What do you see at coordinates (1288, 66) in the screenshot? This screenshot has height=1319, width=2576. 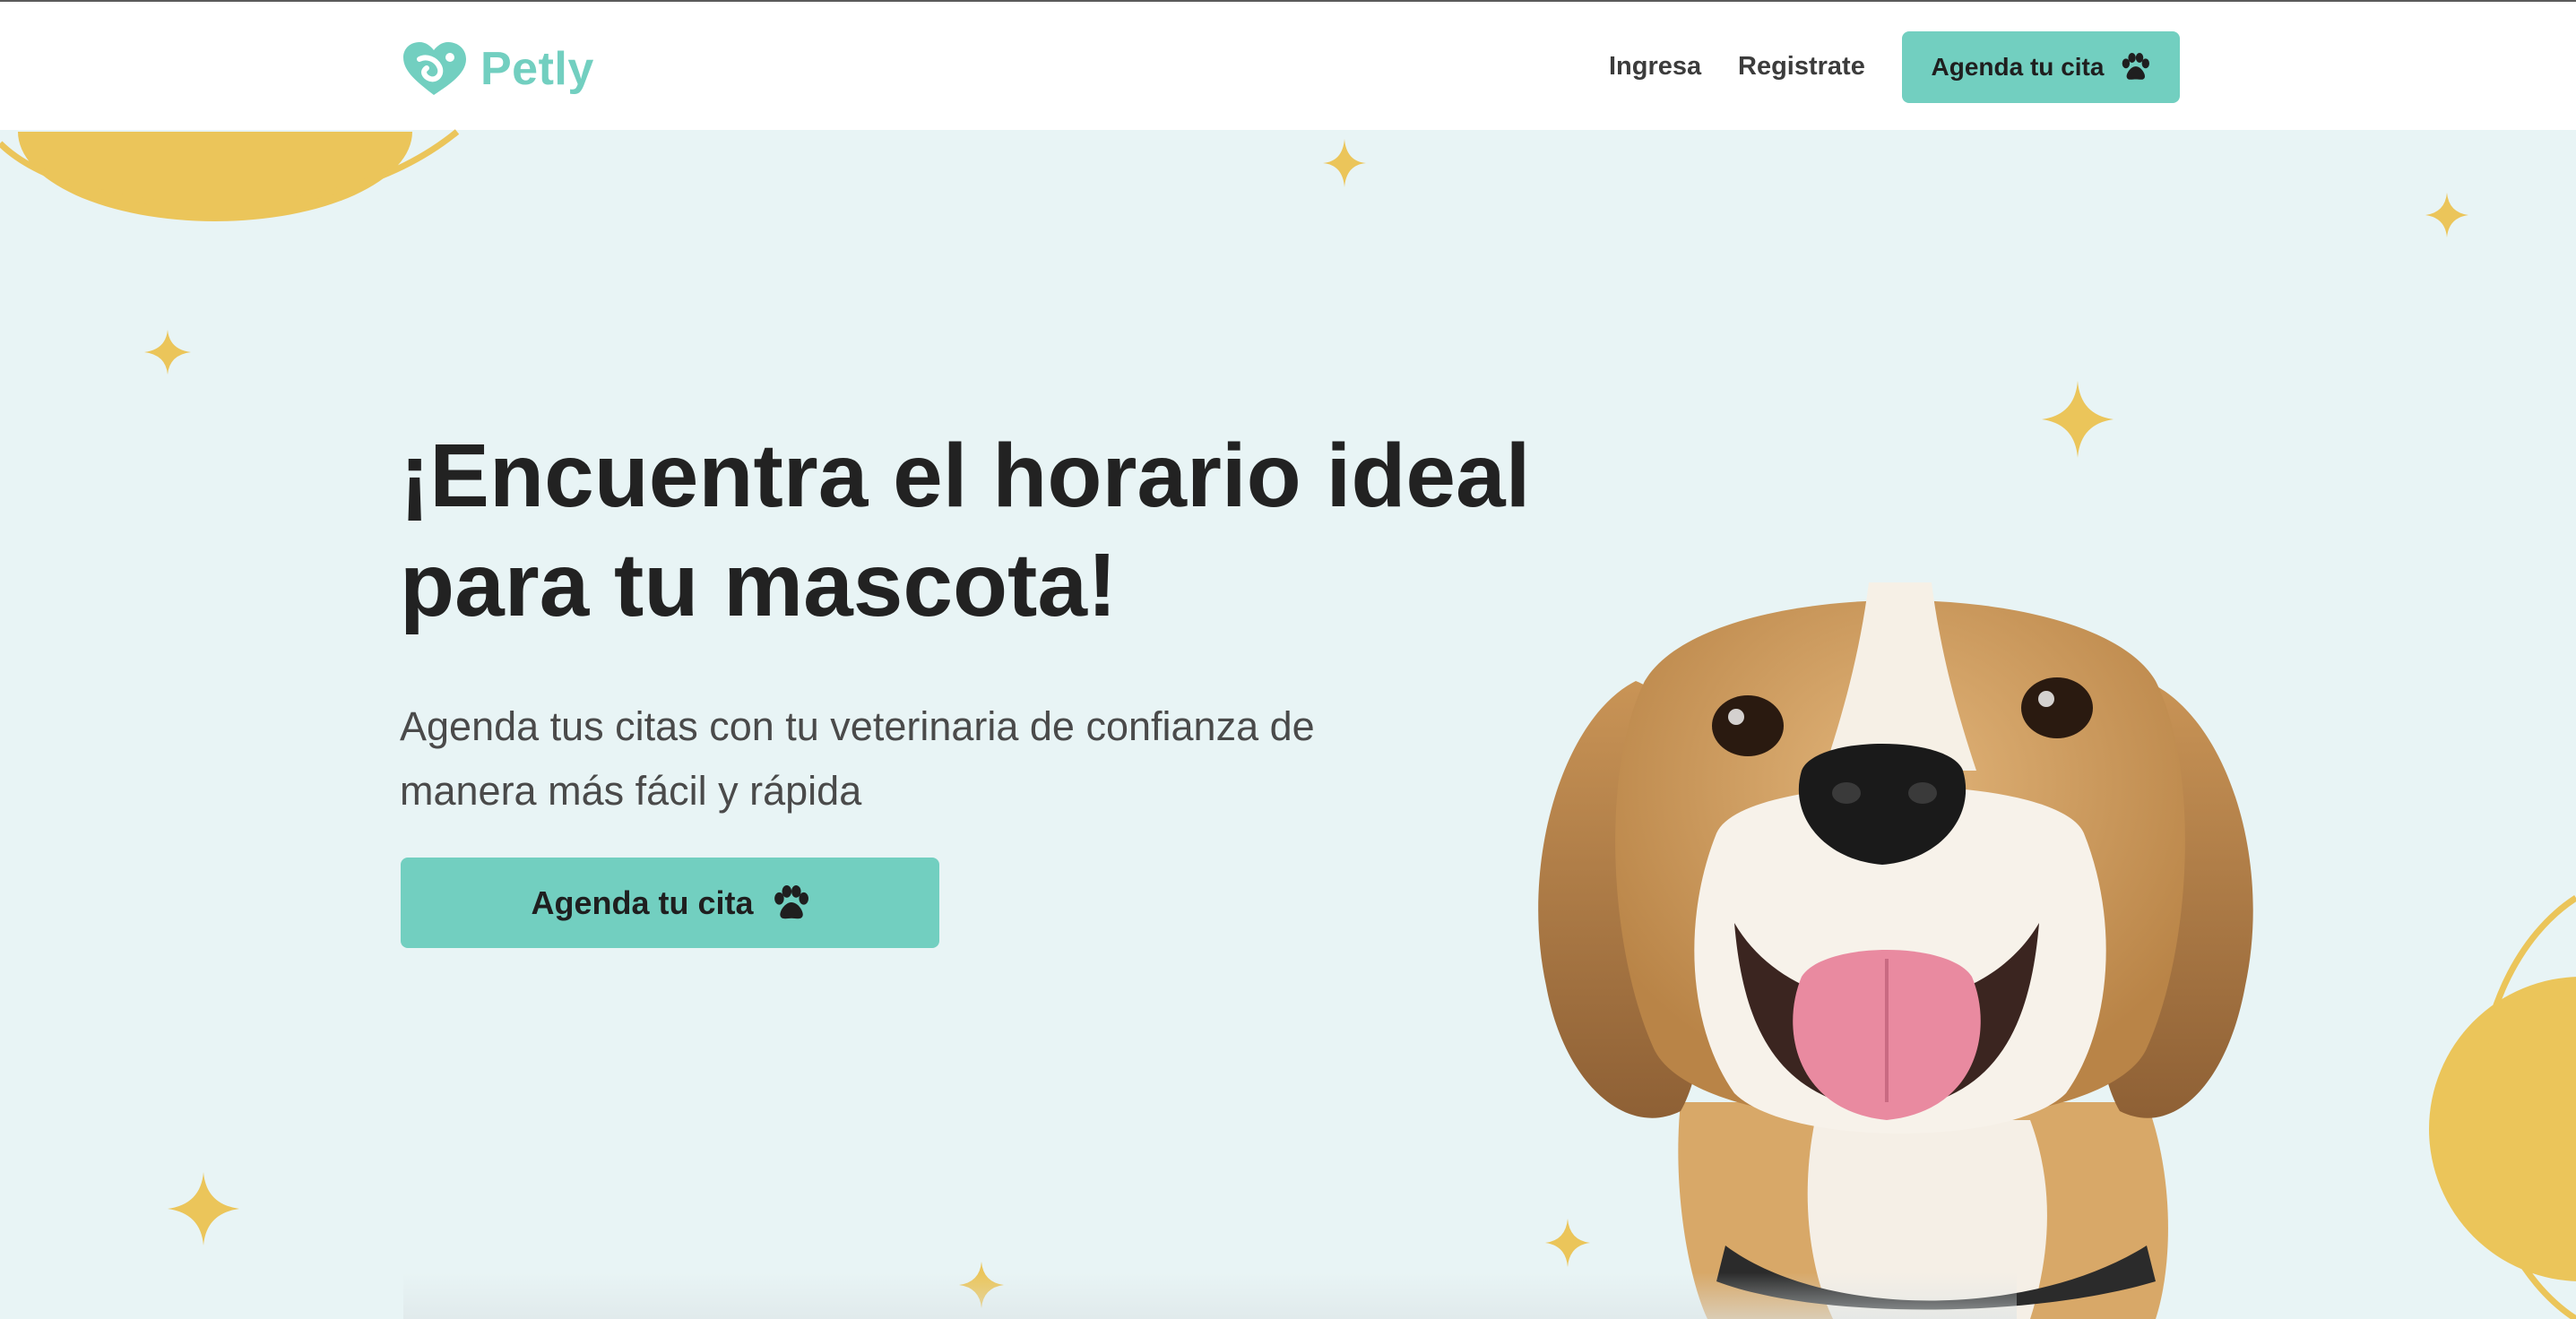 I see `site-header: Petly Ingresa Registrate Agenda tu cita` at bounding box center [1288, 66].